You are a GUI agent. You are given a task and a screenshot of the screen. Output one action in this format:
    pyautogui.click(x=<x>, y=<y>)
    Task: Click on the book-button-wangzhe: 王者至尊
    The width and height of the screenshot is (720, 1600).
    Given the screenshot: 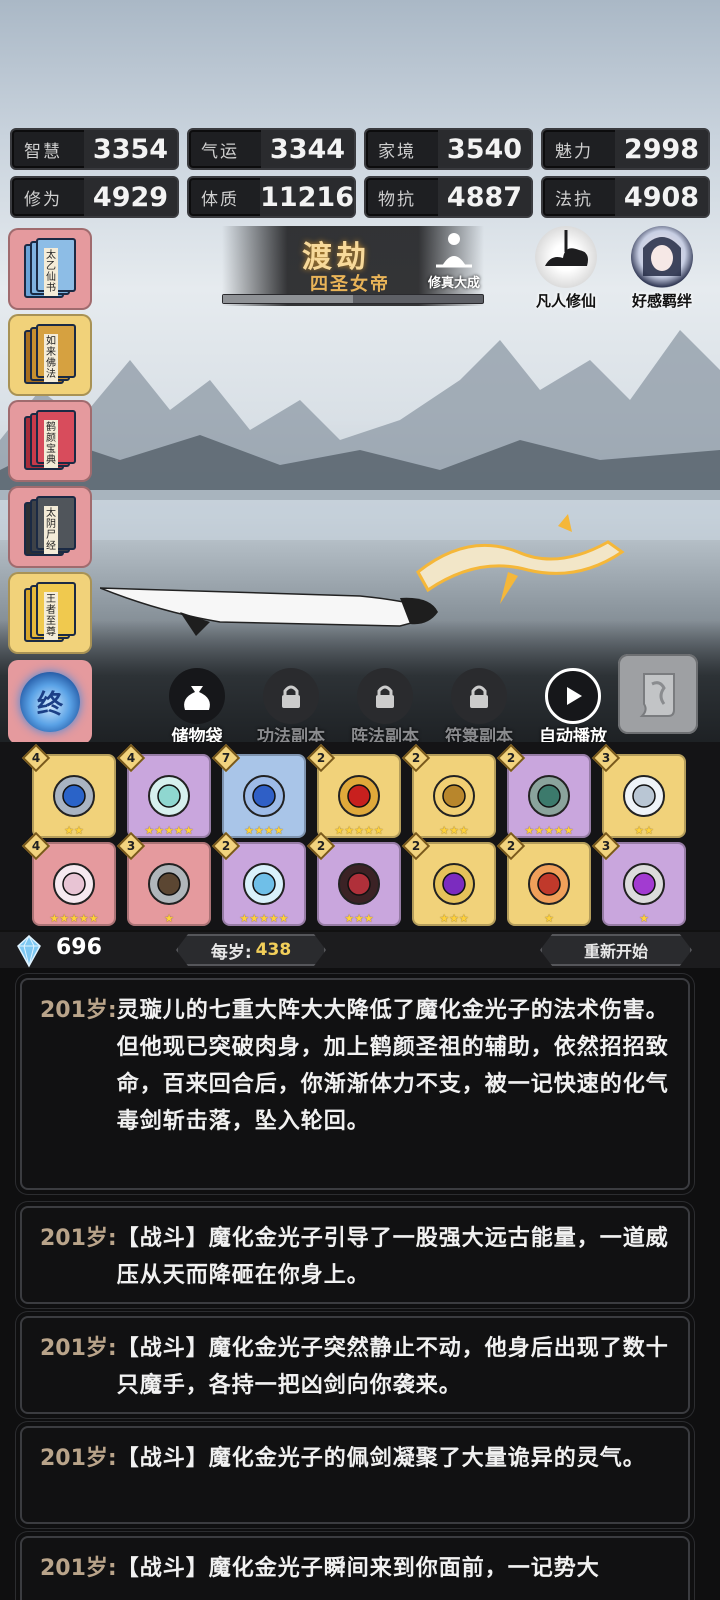 What is the action you would take?
    pyautogui.click(x=50, y=613)
    